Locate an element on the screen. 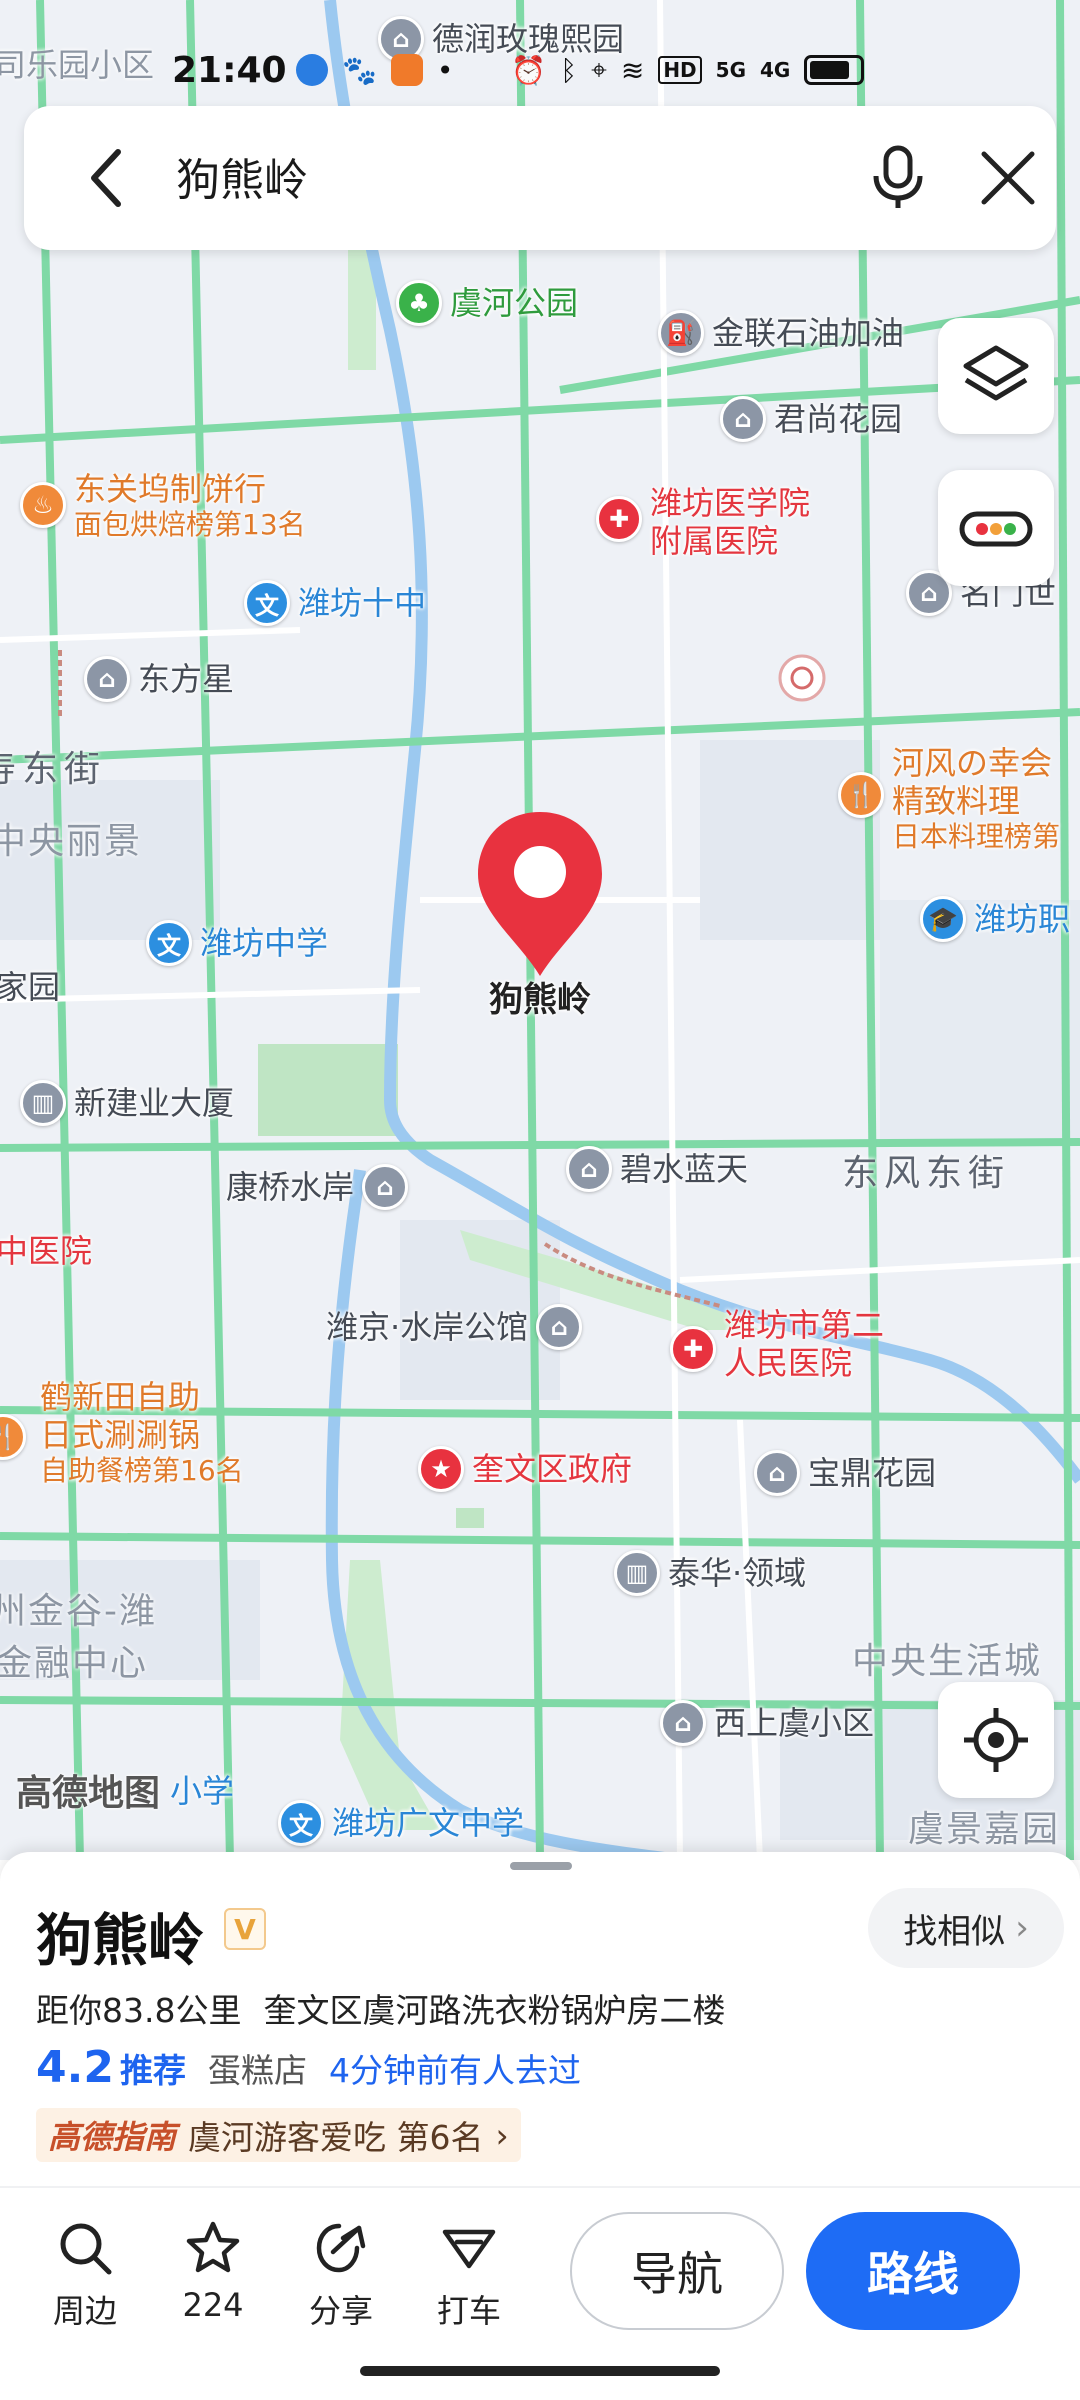  taxi-label: 打车 is located at coordinates (468, 2311).